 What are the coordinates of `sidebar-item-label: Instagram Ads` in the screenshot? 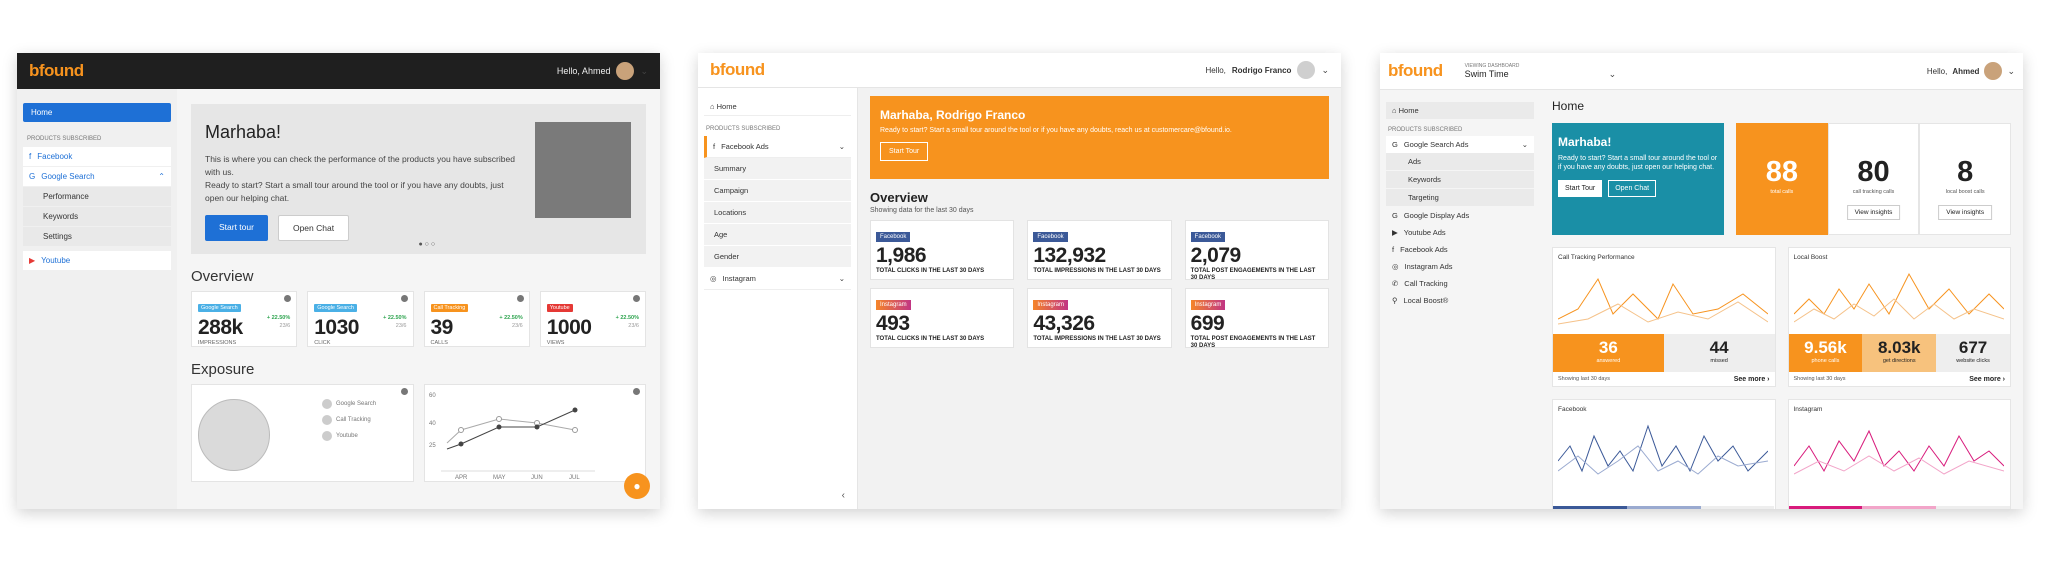 It's located at (1428, 266).